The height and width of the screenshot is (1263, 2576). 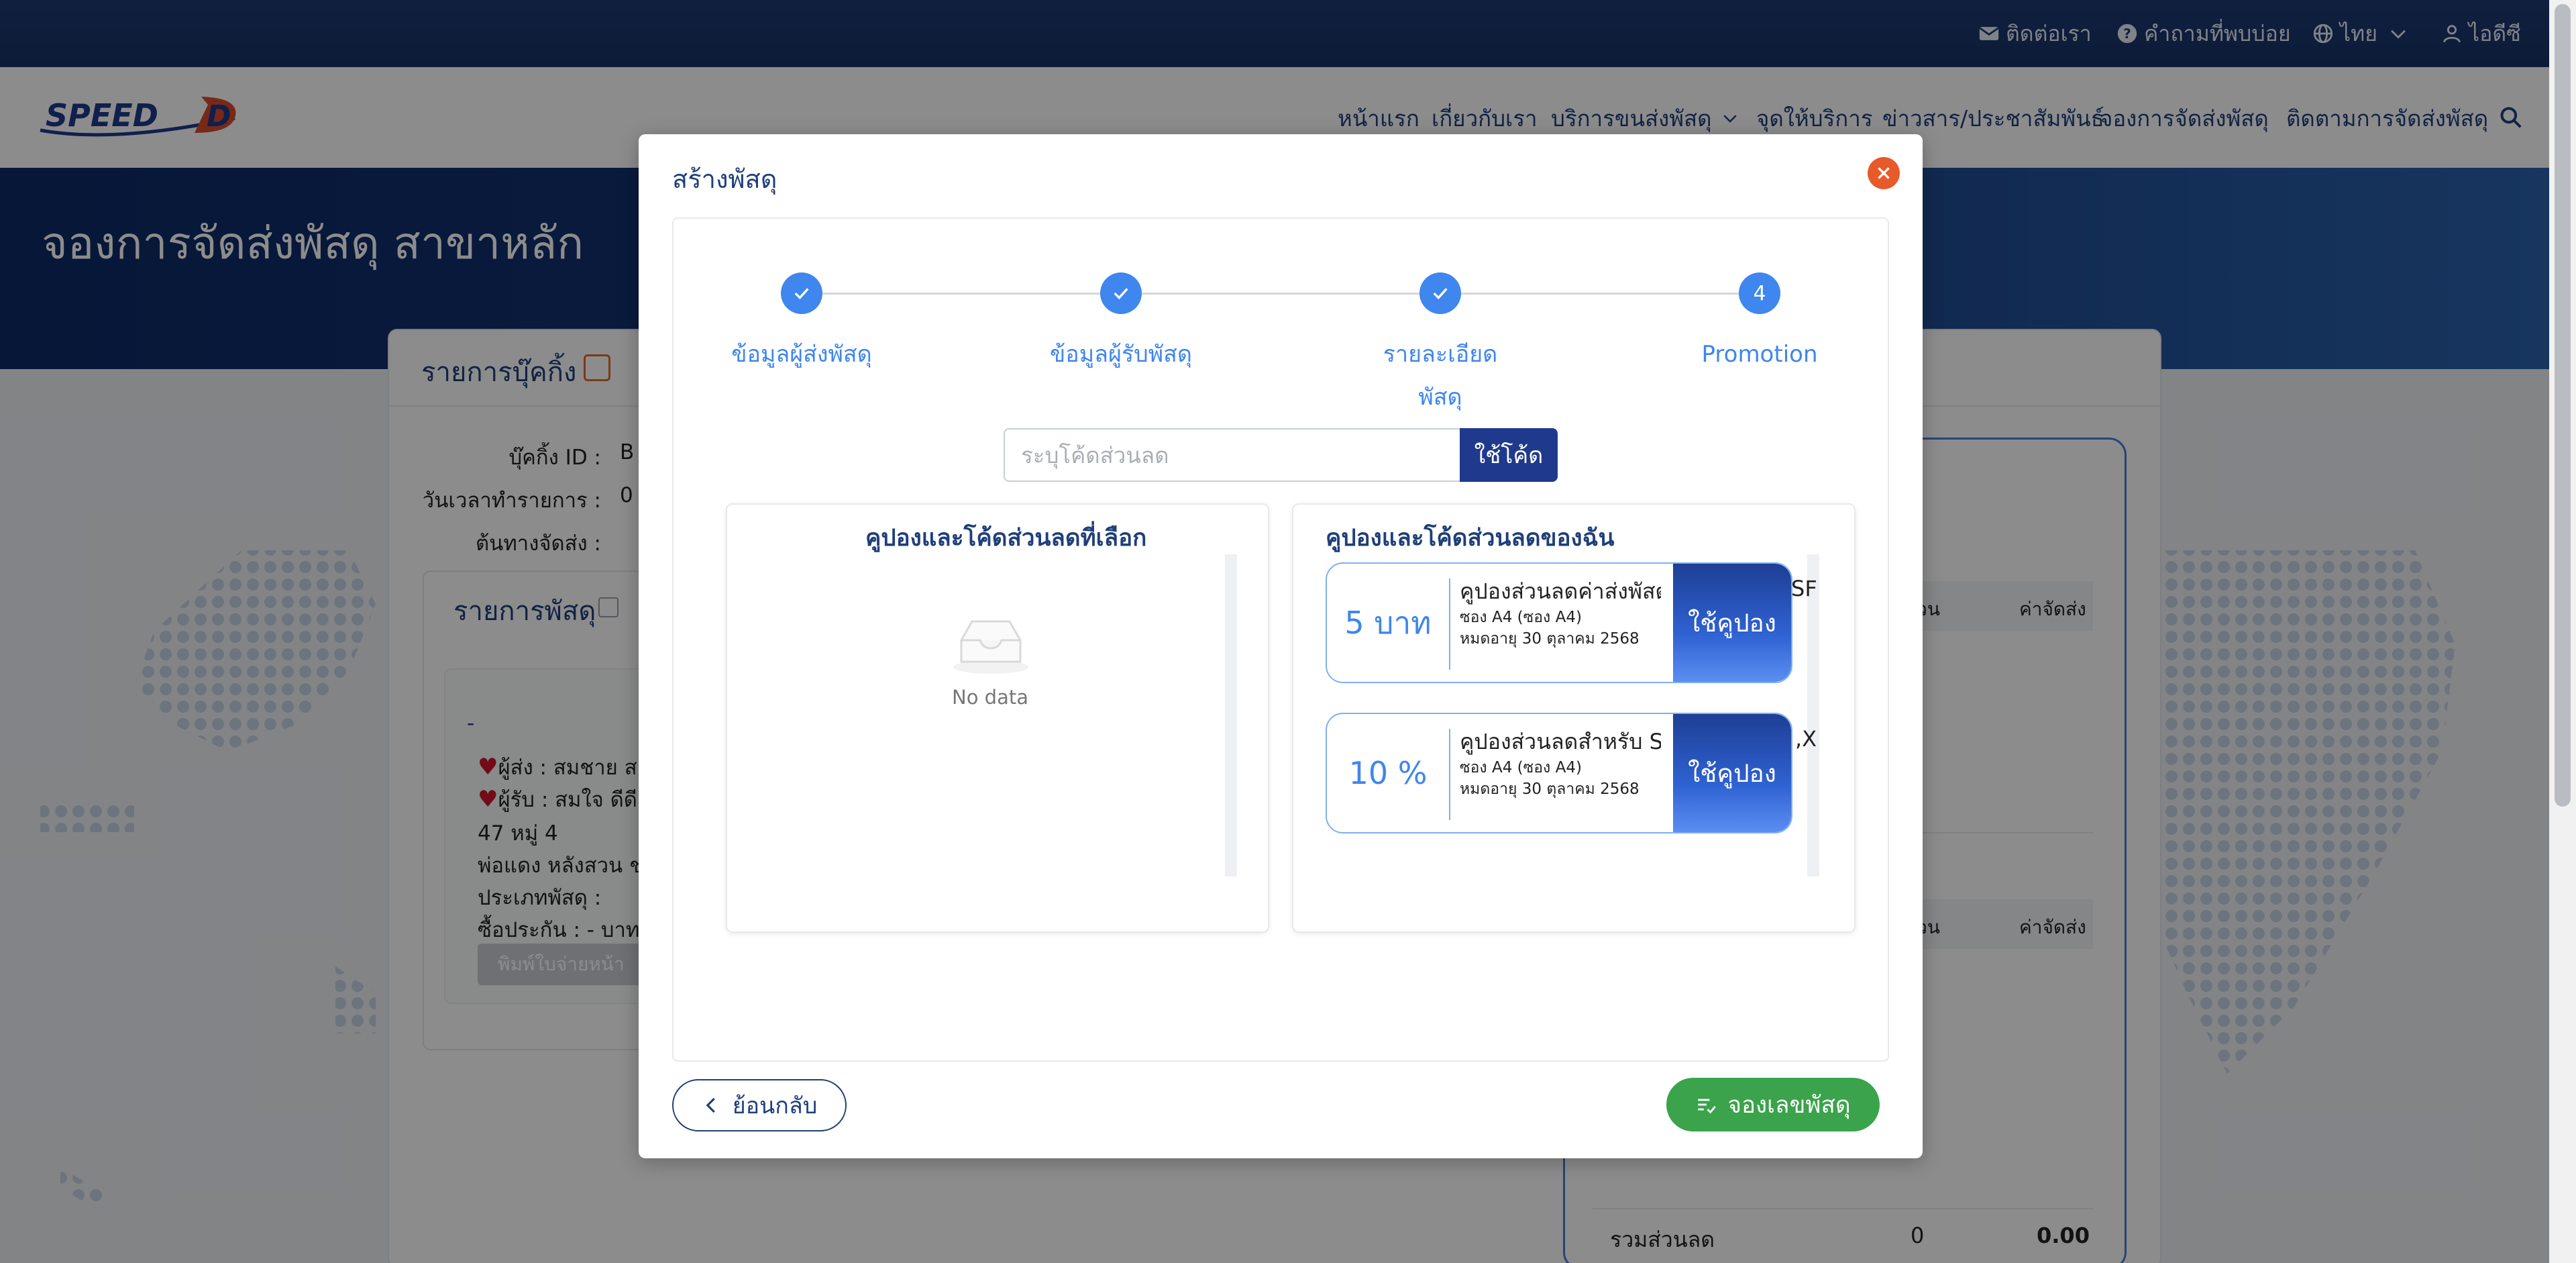 What do you see at coordinates (1759, 354) in the screenshot?
I see `step-4-label: Promotion` at bounding box center [1759, 354].